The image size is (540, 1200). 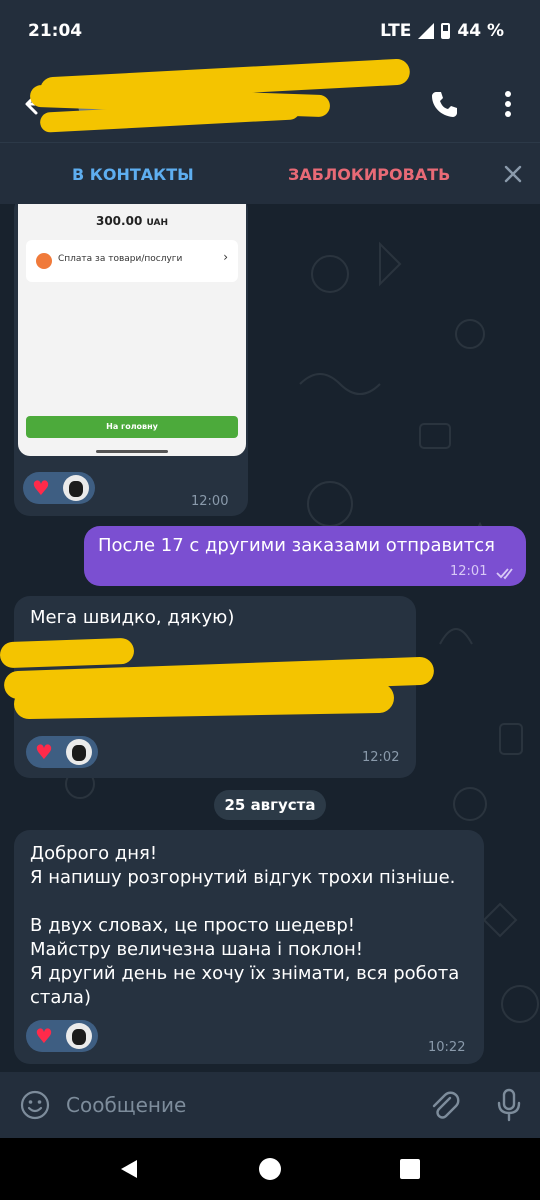 What do you see at coordinates (270, 805) in the screenshot?
I see `date-separator: 25 августа` at bounding box center [270, 805].